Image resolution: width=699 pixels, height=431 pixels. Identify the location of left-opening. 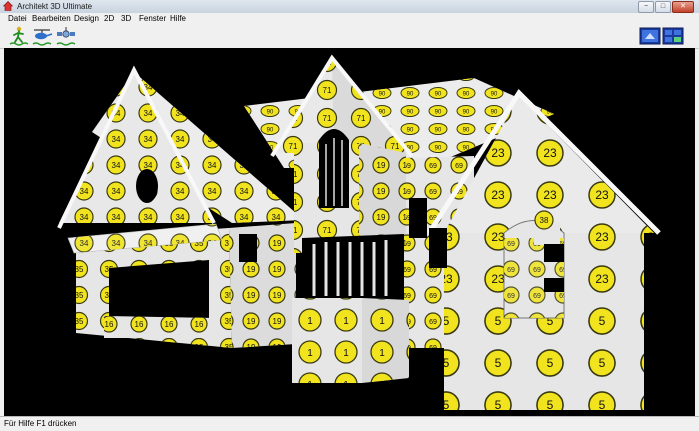
(159, 291).